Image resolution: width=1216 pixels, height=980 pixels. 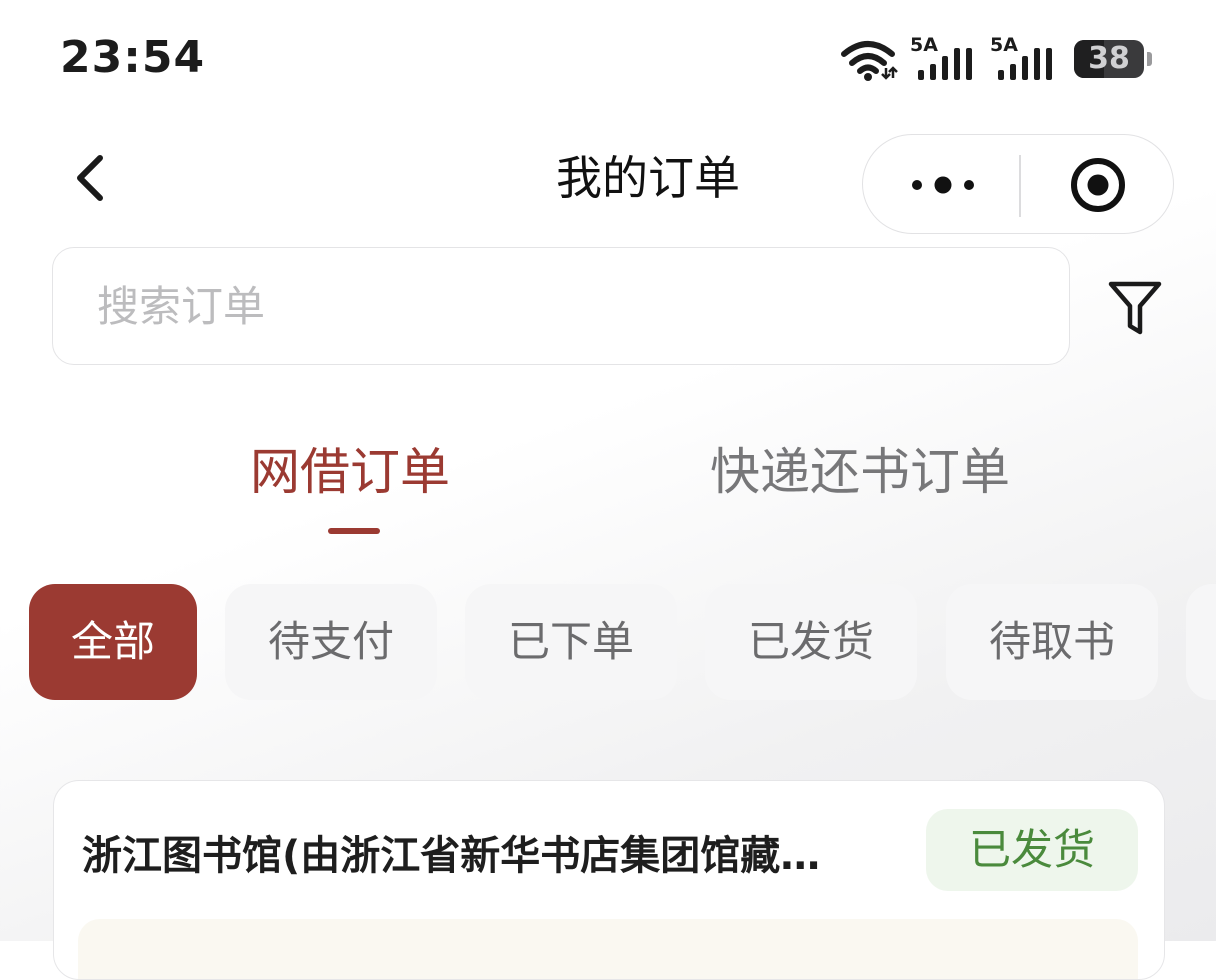 I want to click on more-dots-icon, so click(x=943, y=185).